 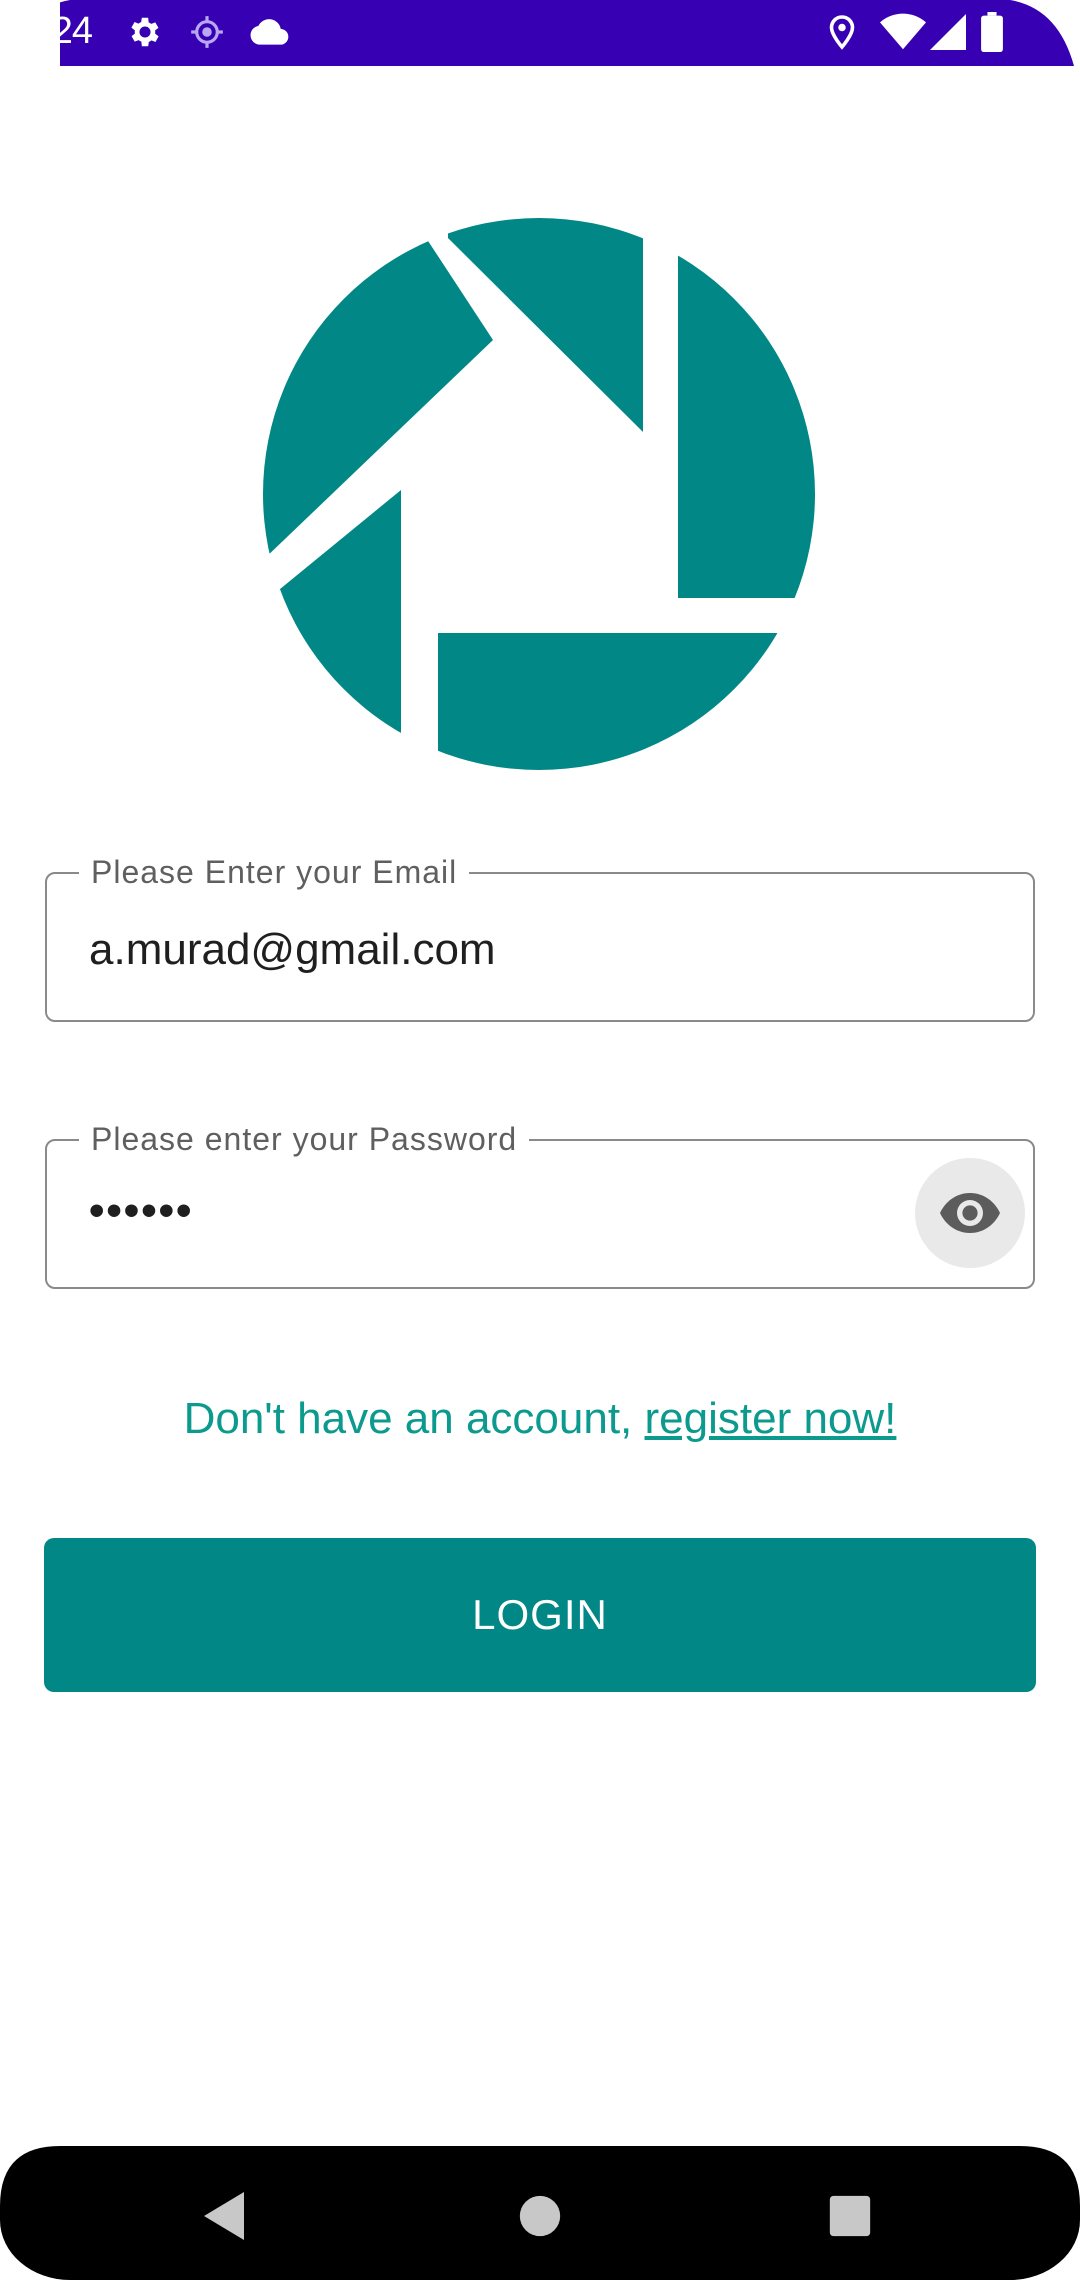 I want to click on display-bottom-corners, so click(x=540, y=2176).